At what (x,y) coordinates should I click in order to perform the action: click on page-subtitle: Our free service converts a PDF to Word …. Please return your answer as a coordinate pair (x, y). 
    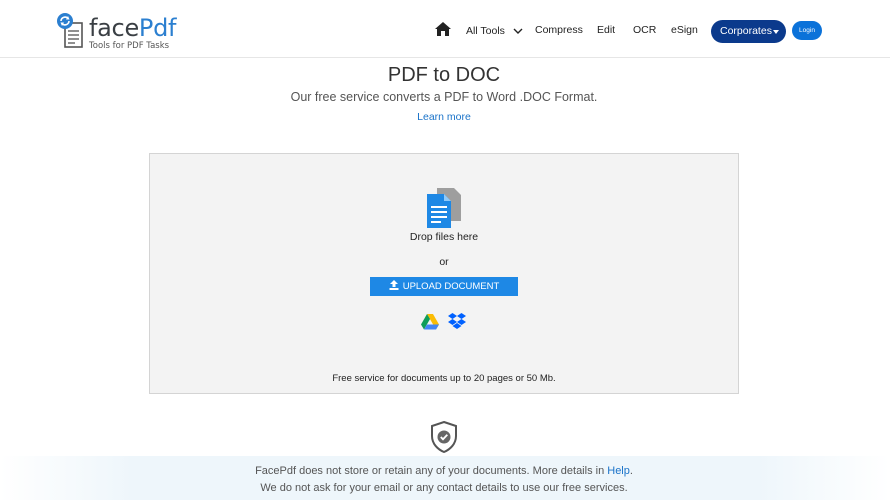
    Looking at the image, I should click on (444, 97).